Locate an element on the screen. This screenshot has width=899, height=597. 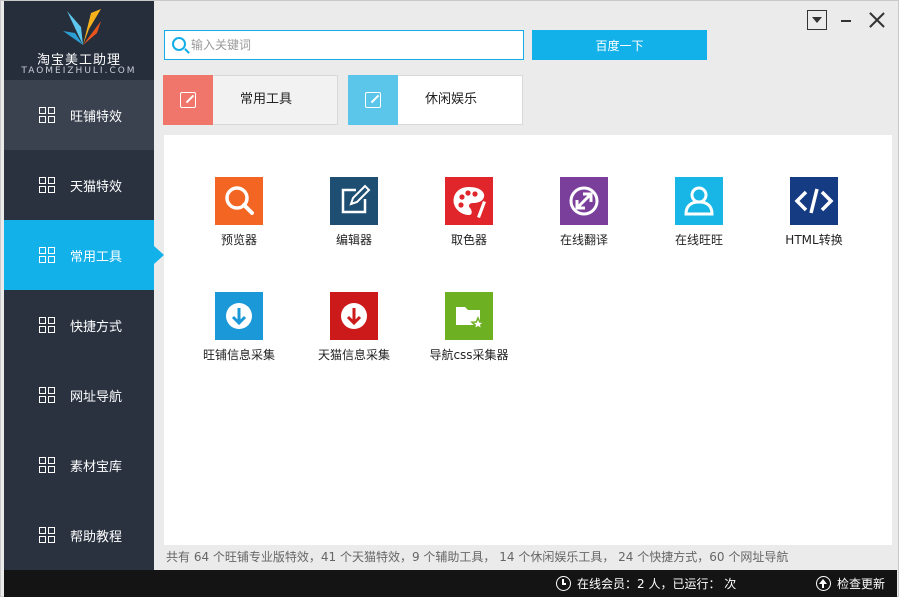
search-icon is located at coordinates (179, 44).